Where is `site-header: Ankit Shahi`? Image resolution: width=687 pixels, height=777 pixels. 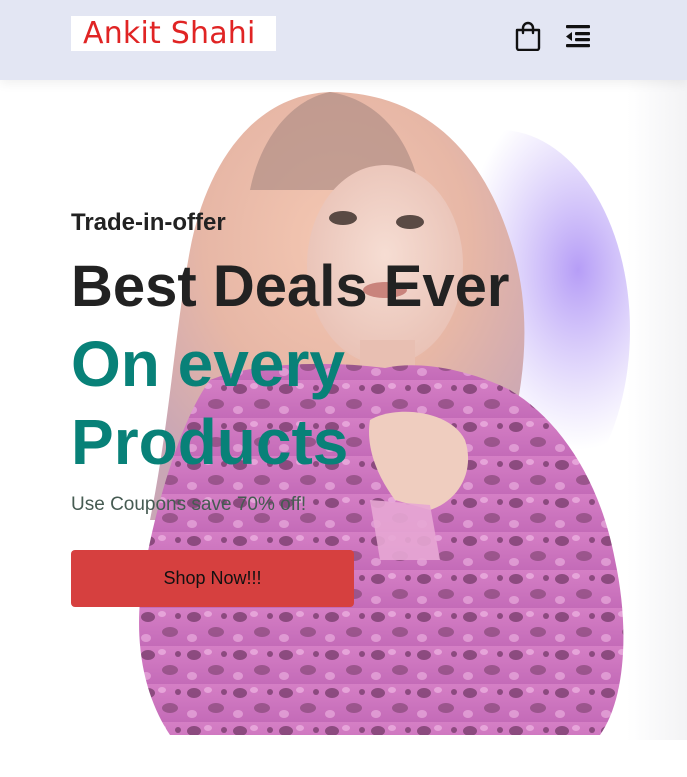
site-header: Ankit Shahi is located at coordinates (343, 40).